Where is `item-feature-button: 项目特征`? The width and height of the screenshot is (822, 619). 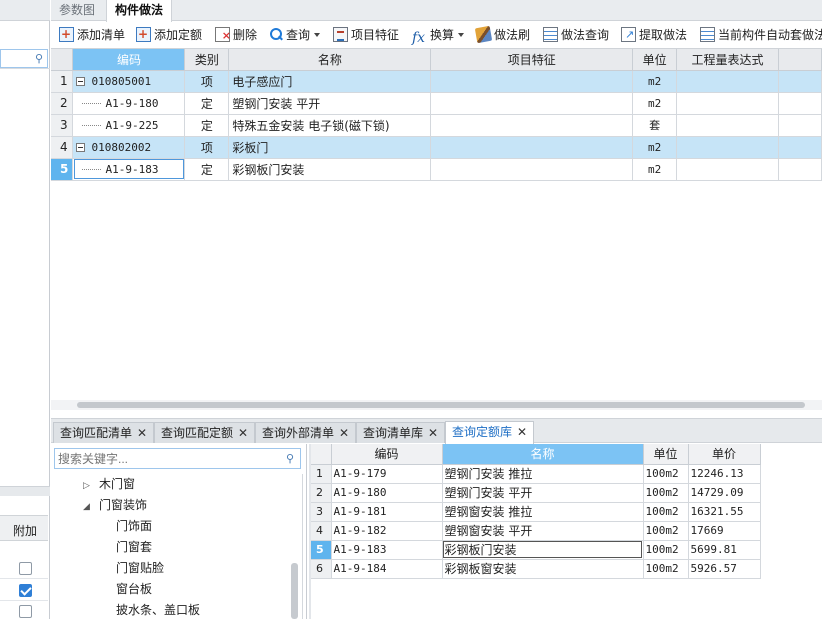 item-feature-button: 项目特征 is located at coordinates (366, 35).